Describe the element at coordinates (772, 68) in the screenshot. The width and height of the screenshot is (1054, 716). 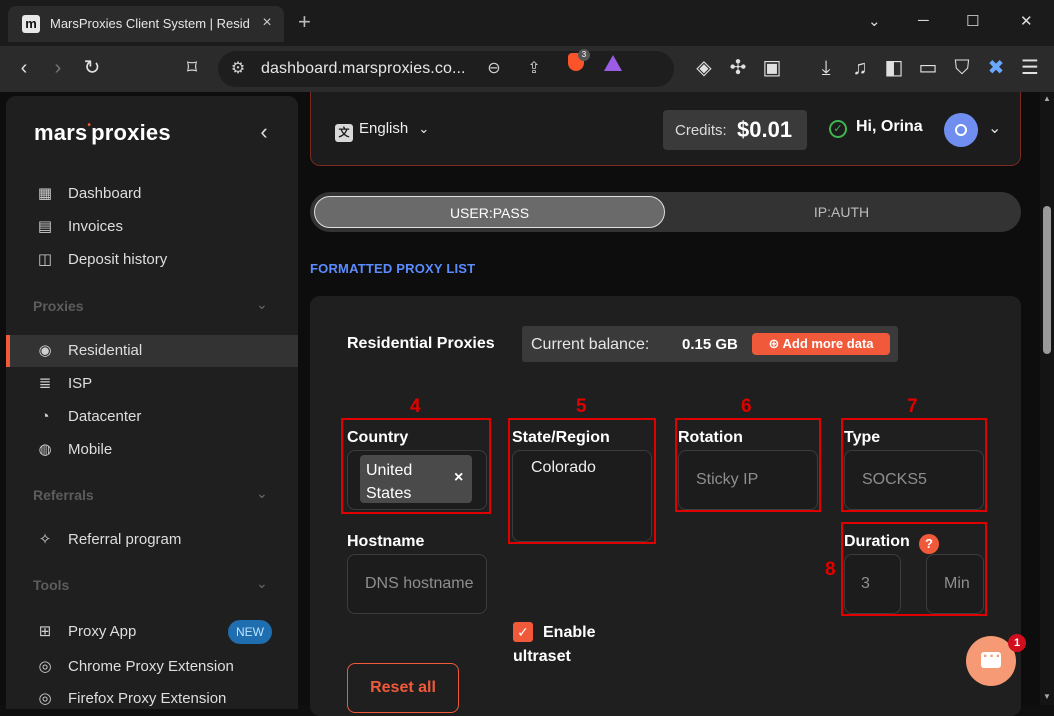
I see `screenshot-icon: ▣` at that location.